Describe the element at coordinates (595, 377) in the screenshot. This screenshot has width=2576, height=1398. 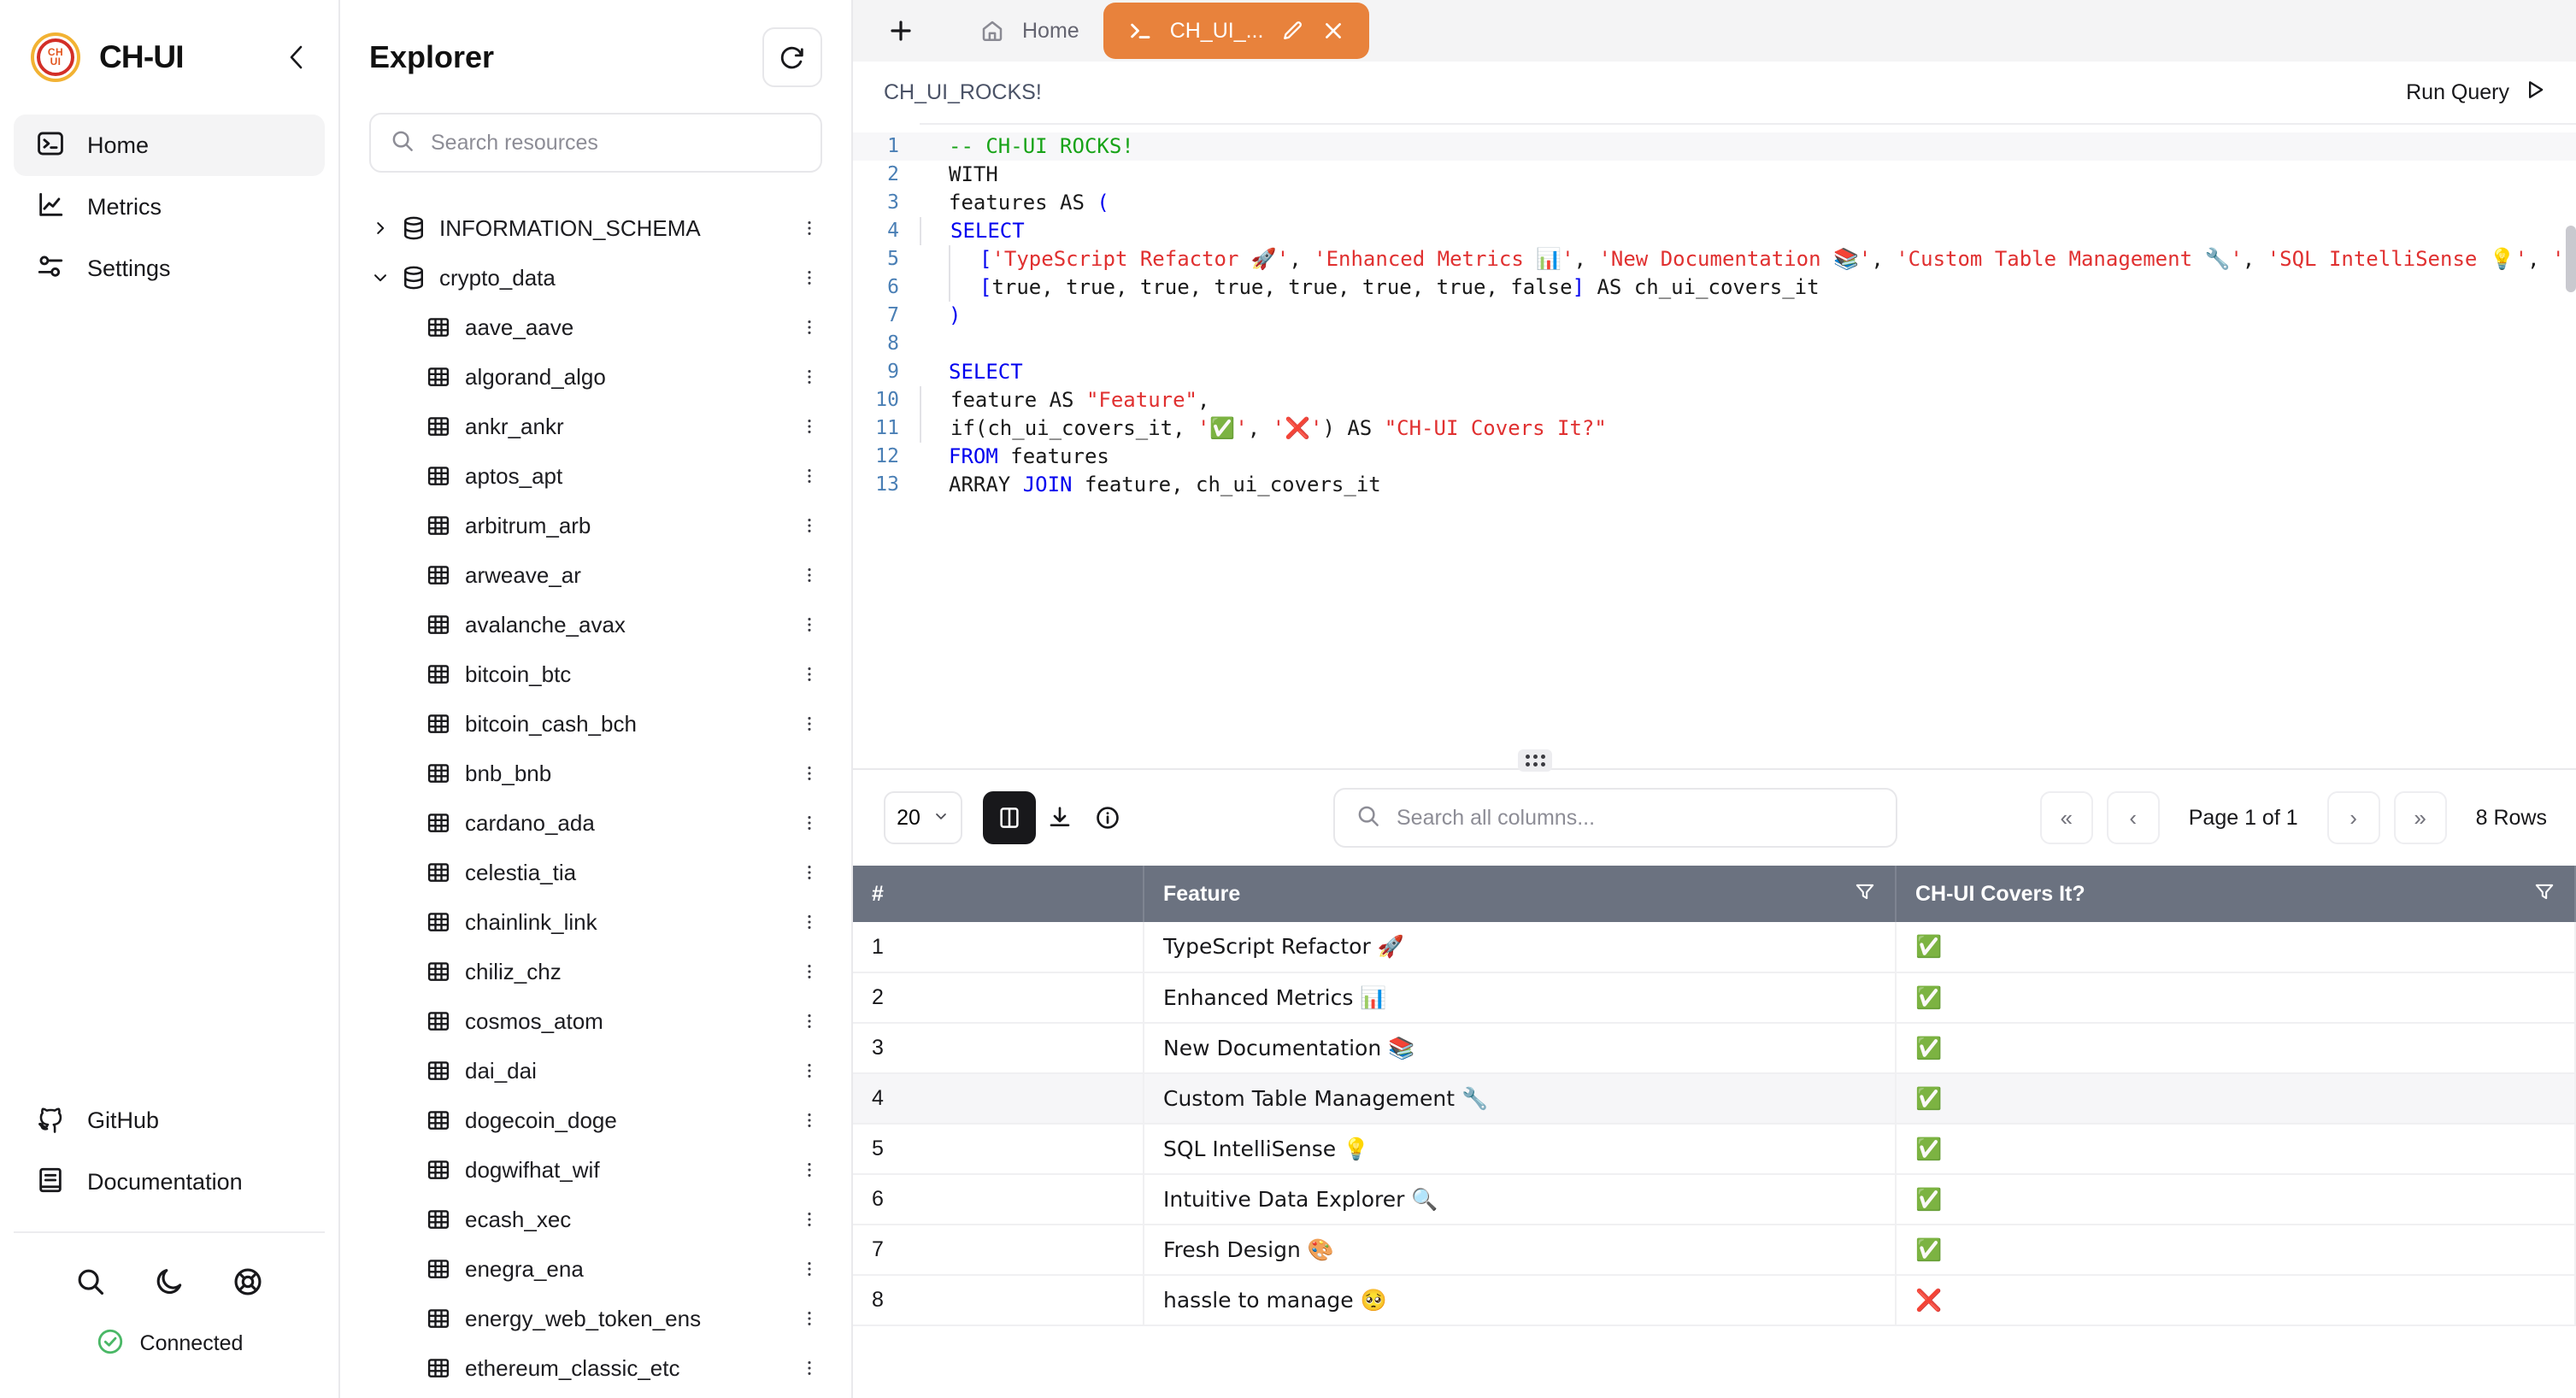
I see `tree-item-table: algorand_algo` at that location.